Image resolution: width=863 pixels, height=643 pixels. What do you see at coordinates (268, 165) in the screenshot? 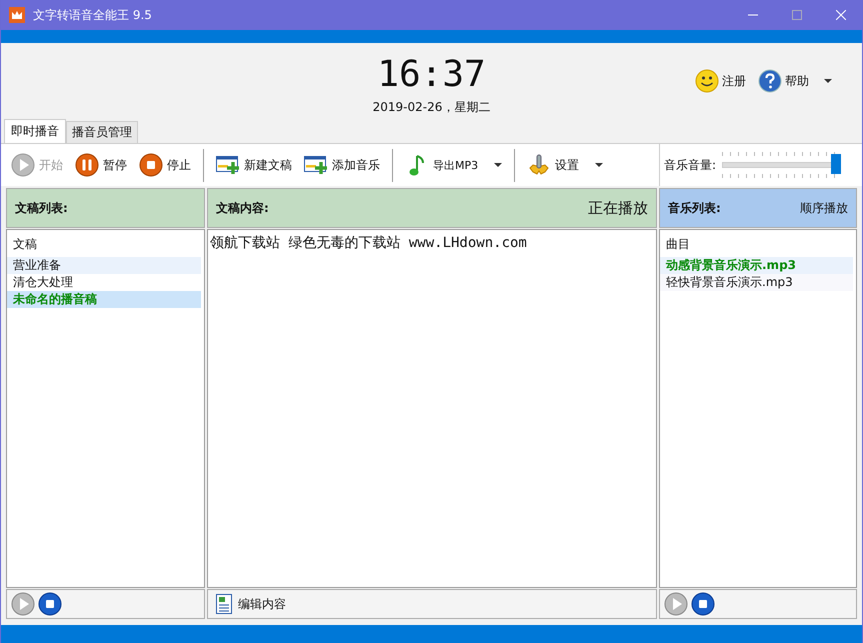
I see `button-label: 新建文稿` at bounding box center [268, 165].